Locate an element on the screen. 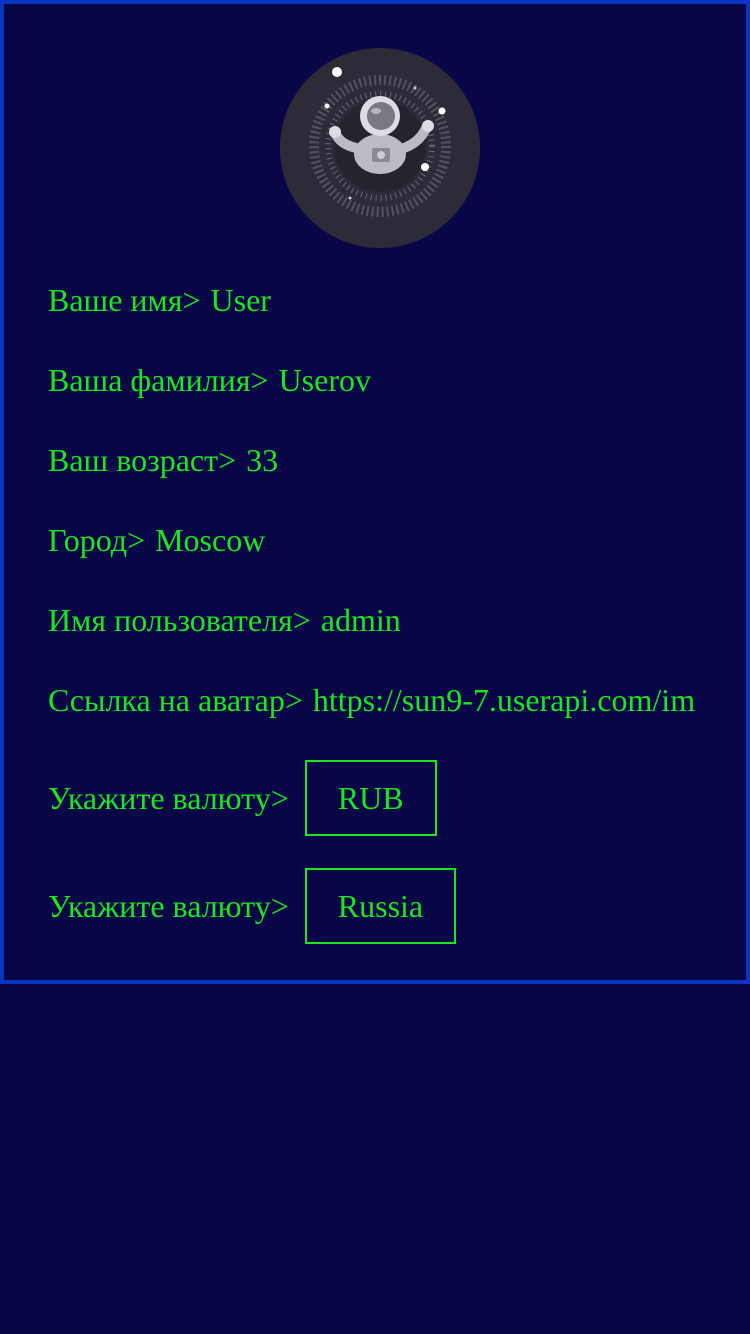  avatar is located at coordinates (380, 148).